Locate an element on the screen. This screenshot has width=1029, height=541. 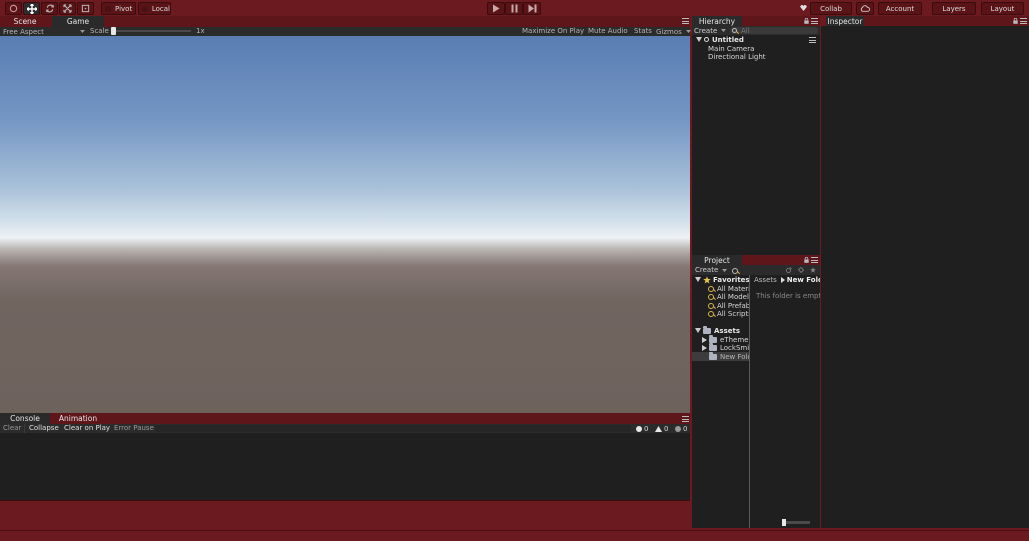
console-detail-area is located at coordinates (345, 514).